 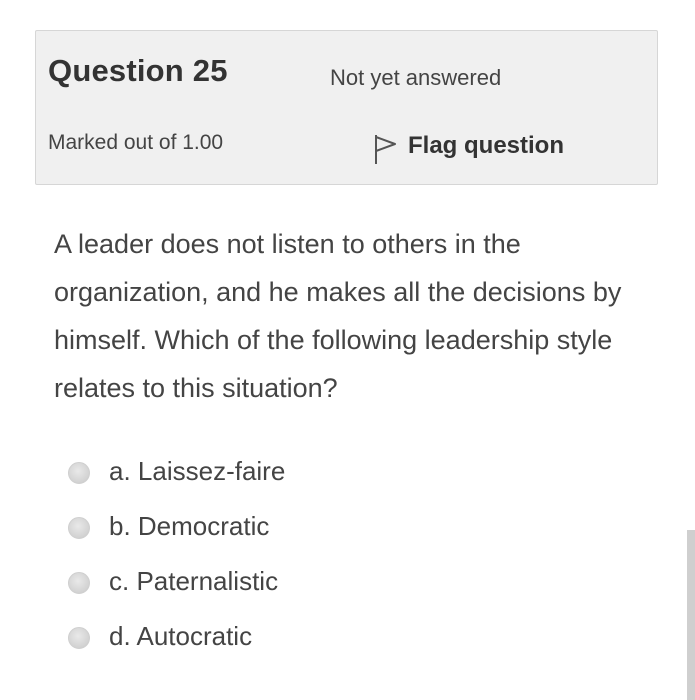 I want to click on answer-label-b: b. Democratic, so click(x=189, y=526).